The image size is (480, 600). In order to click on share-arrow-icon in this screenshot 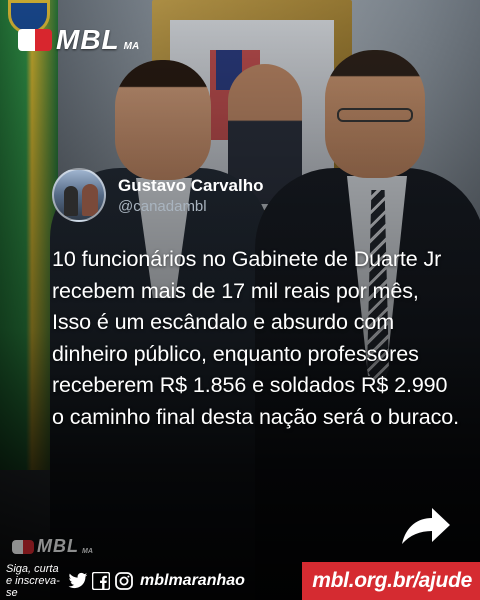, I will do `click(425, 525)`.